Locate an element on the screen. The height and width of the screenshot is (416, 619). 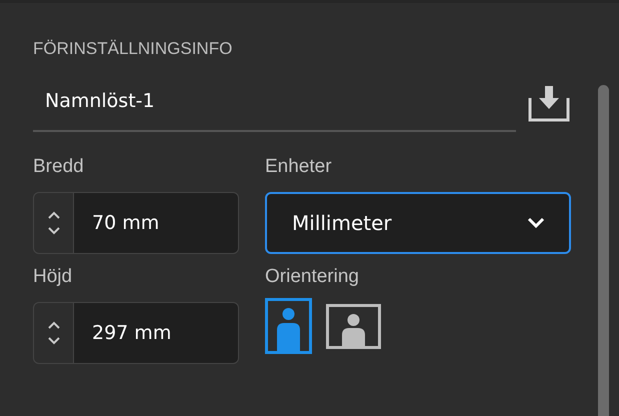
download-icon is located at coordinates (549, 103).